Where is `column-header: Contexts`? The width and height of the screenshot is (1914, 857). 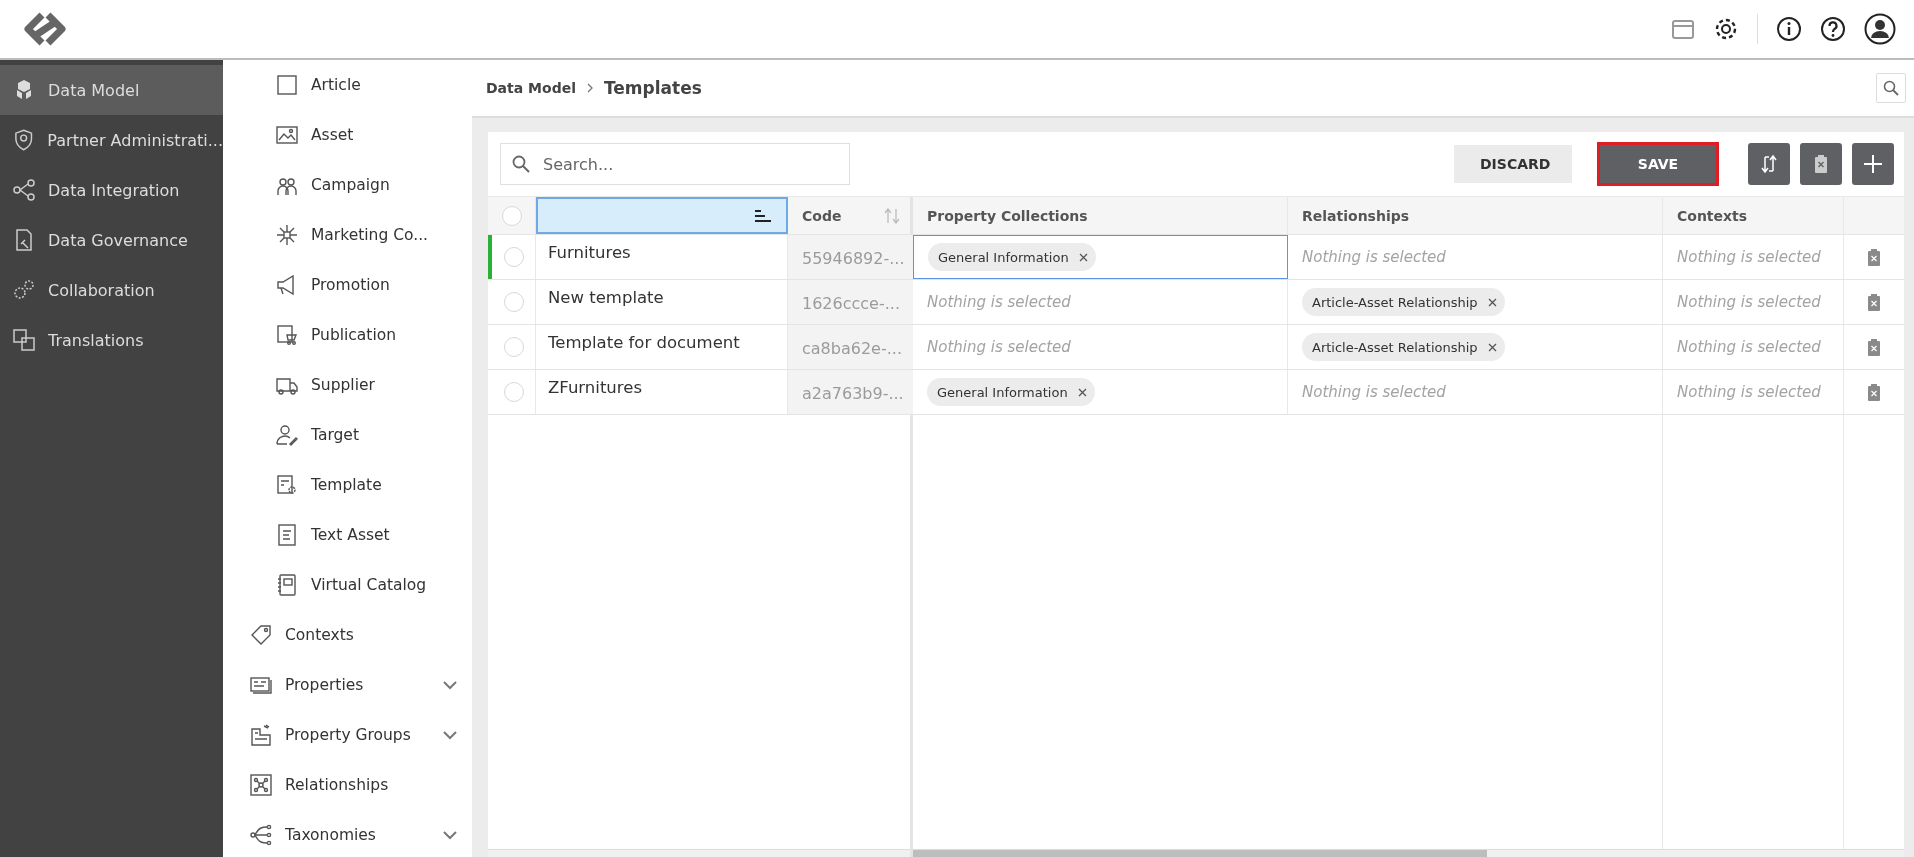 column-header: Contexts is located at coordinates (1753, 215).